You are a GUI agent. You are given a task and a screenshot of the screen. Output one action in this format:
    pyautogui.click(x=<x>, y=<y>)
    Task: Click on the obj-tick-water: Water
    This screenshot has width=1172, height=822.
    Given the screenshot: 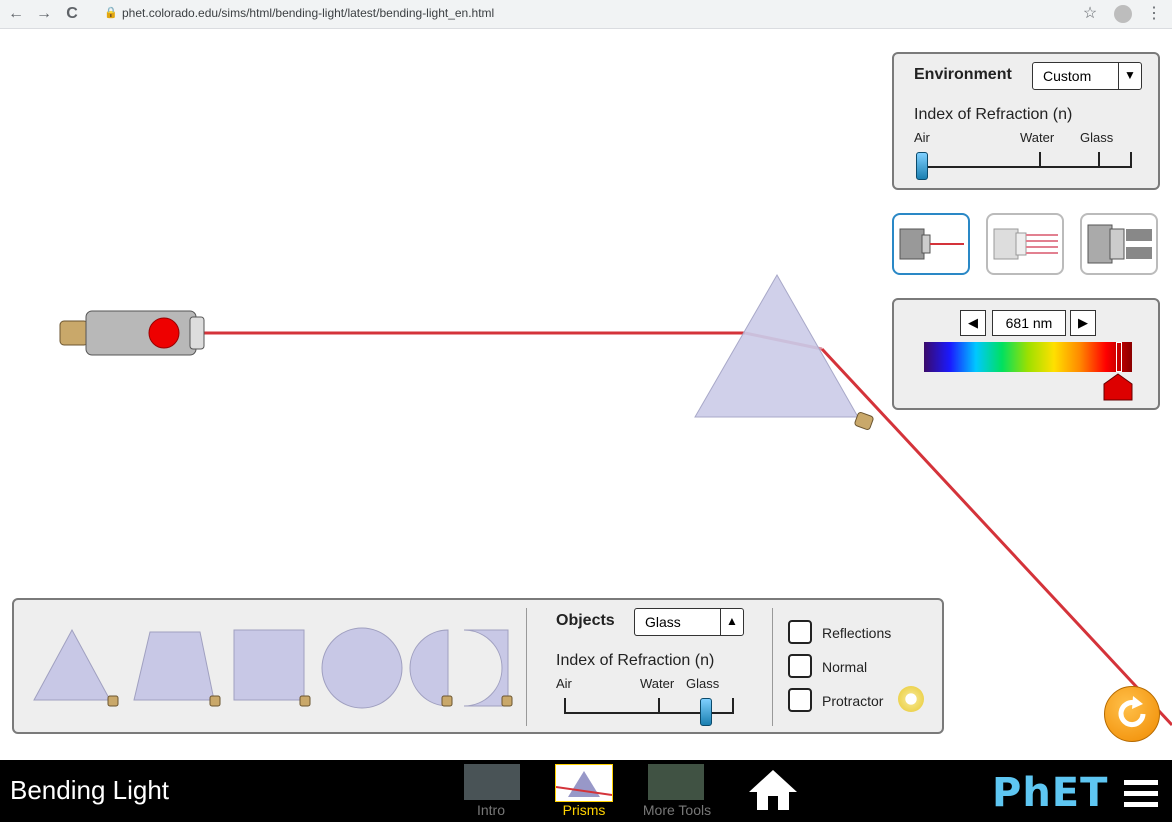 What is the action you would take?
    pyautogui.click(x=657, y=683)
    